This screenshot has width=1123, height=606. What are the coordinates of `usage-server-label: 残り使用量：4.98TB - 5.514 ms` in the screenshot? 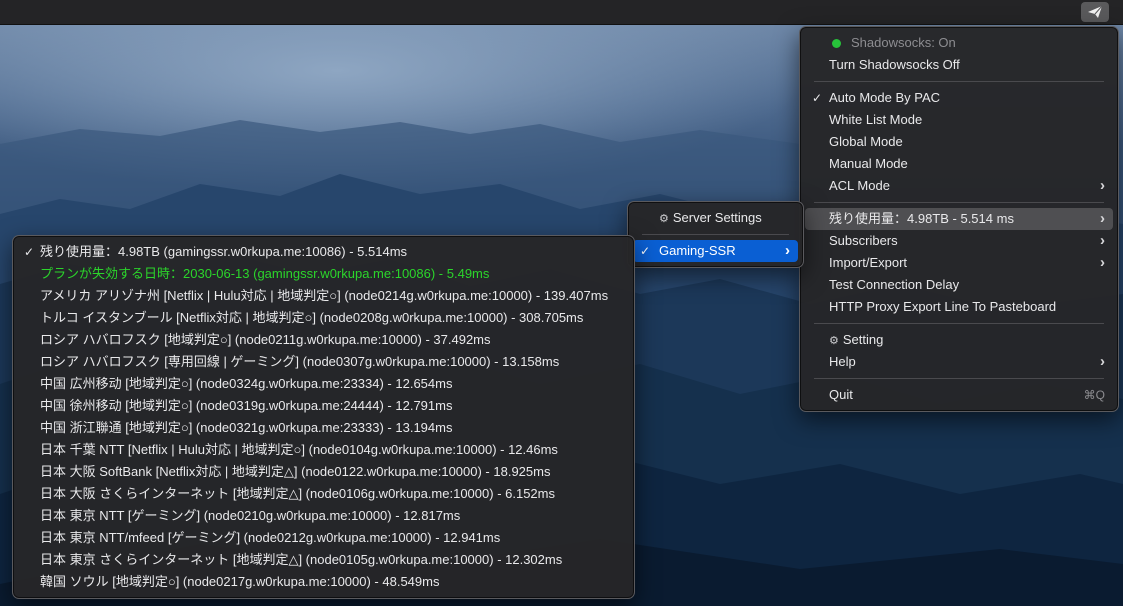 It's located at (921, 218).